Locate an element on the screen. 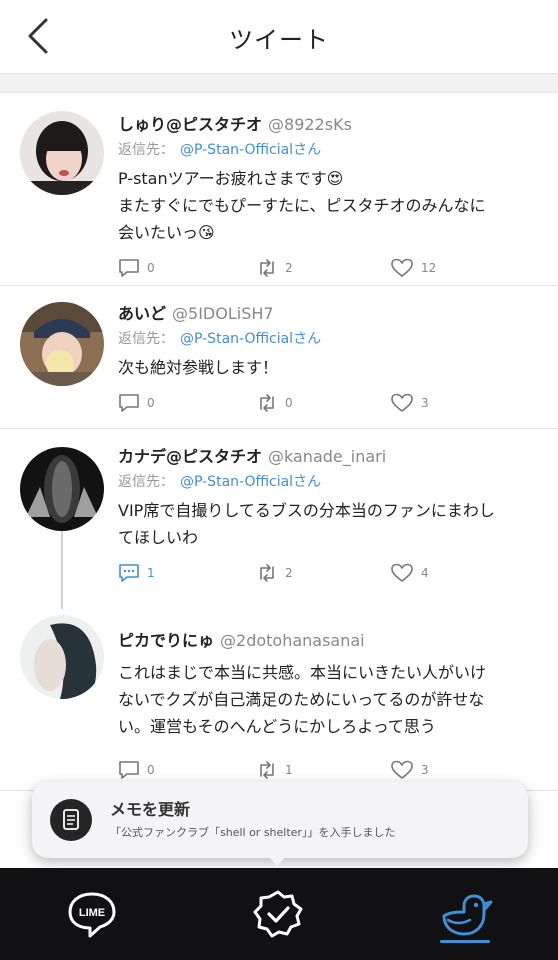 The image size is (558, 960). display-name: あいど is located at coordinates (142, 313).